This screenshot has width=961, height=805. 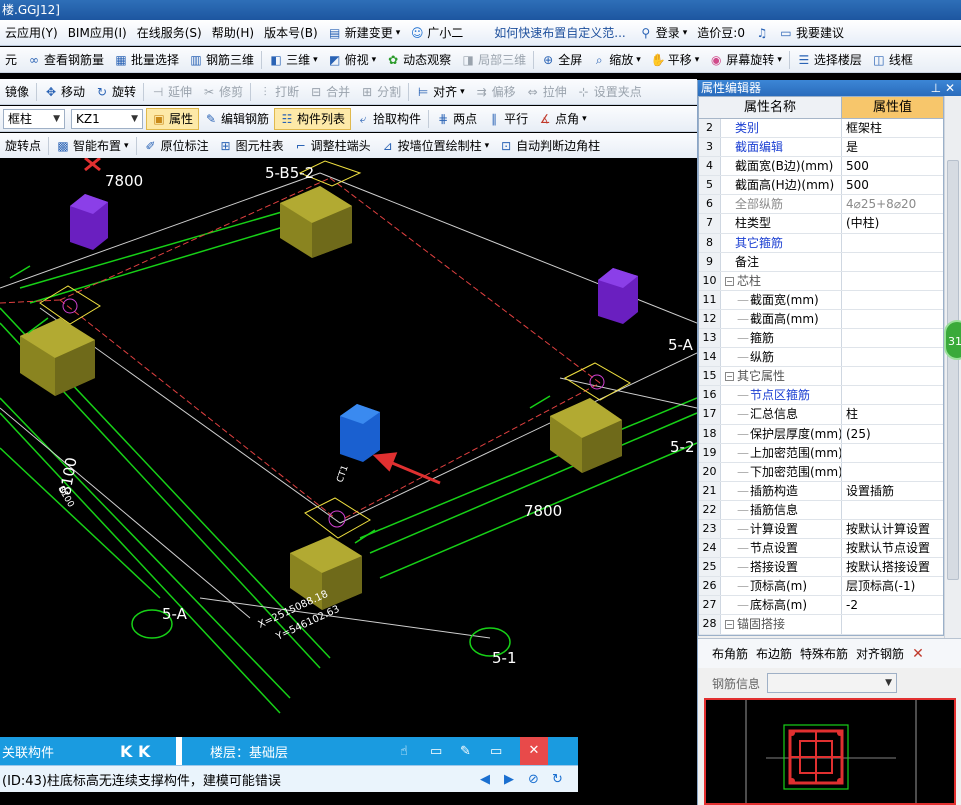 I want to click on select-floor-button: ☰ 选择楼层, so click(x=829, y=60).